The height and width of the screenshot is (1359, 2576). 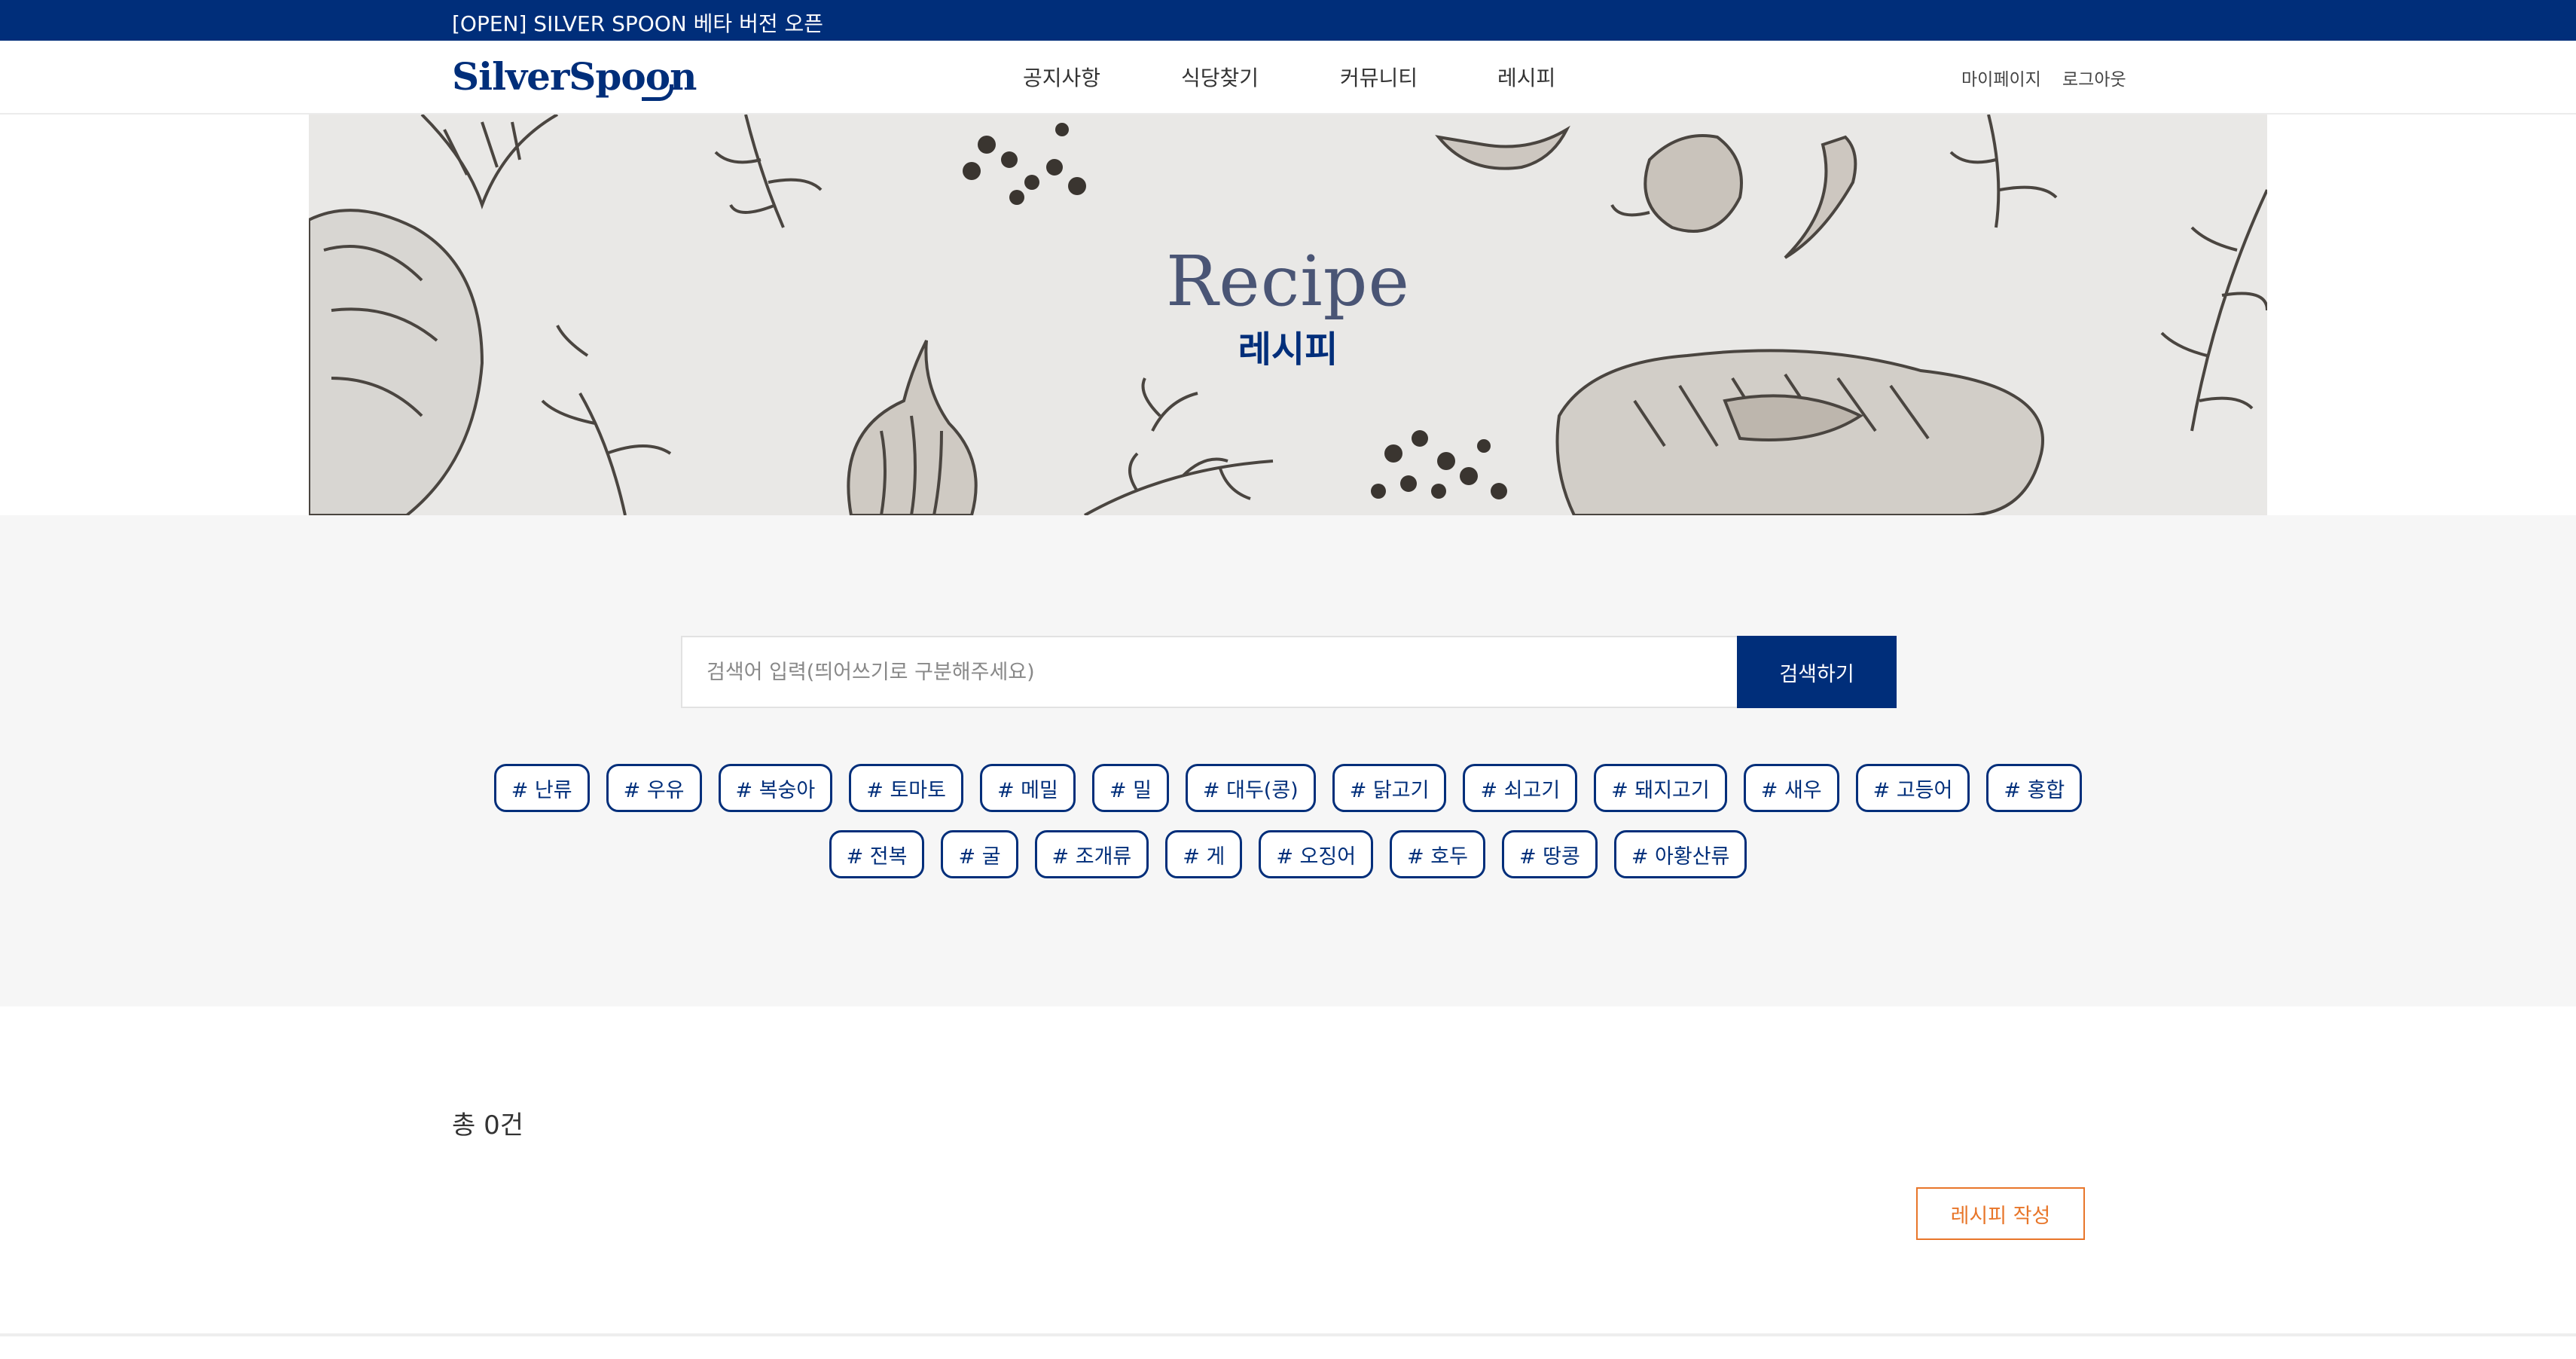 I want to click on tag-sulfite: # 아황산류, so click(x=1680, y=854).